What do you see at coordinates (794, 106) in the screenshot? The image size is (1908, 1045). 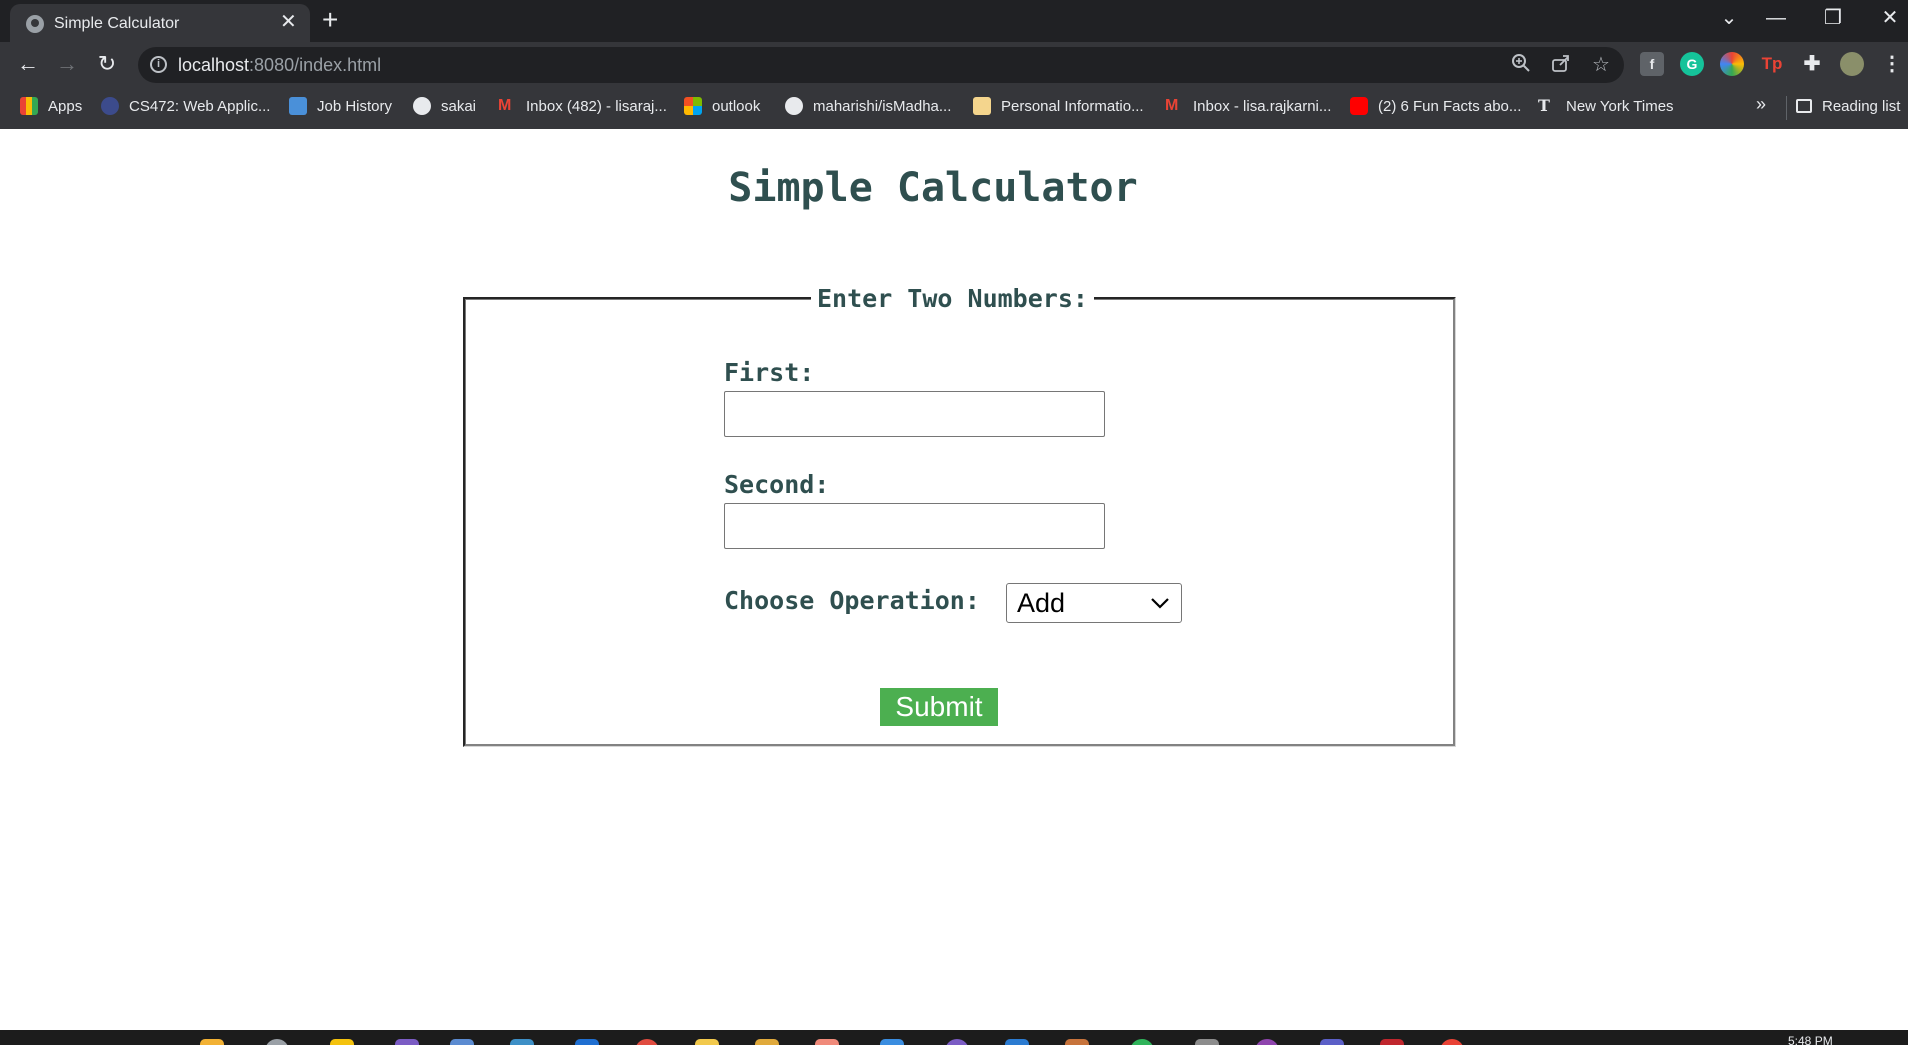 I see `github-icon` at bounding box center [794, 106].